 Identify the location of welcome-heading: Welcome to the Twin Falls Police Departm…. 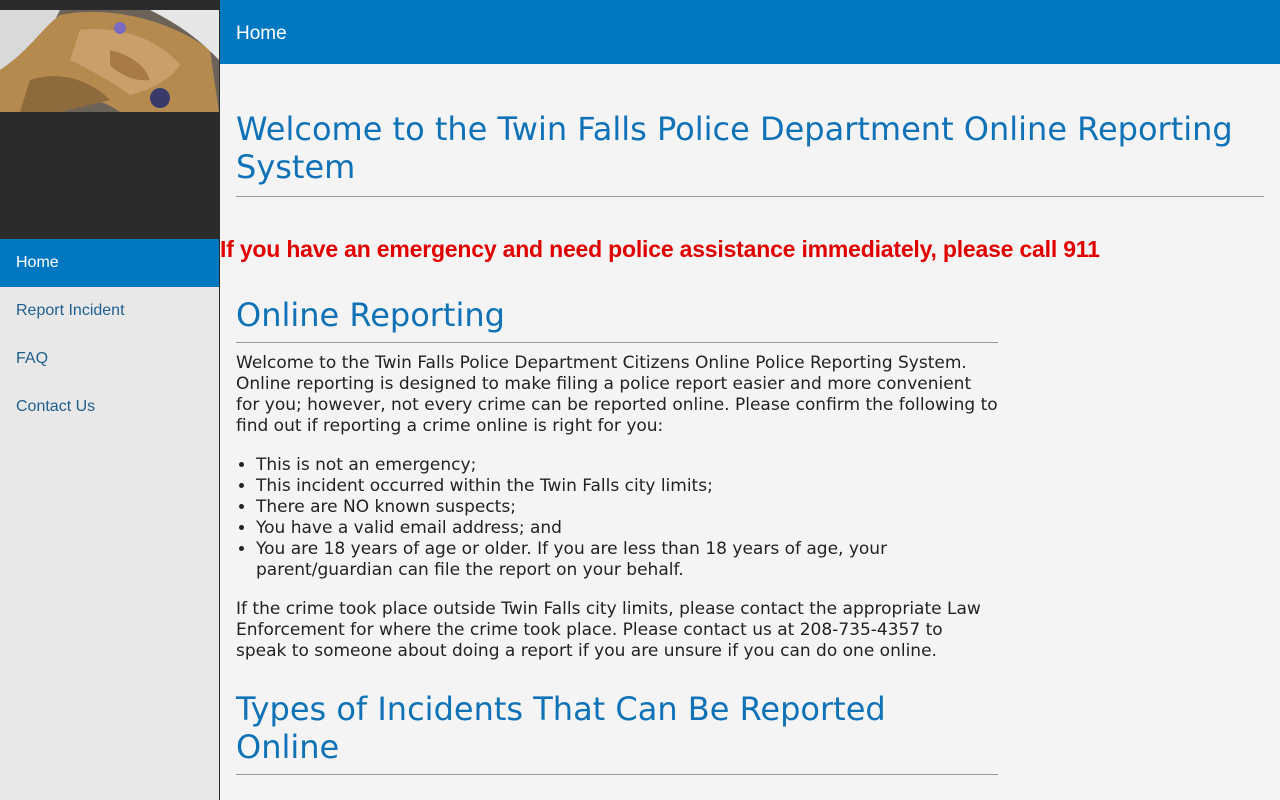
(750, 130).